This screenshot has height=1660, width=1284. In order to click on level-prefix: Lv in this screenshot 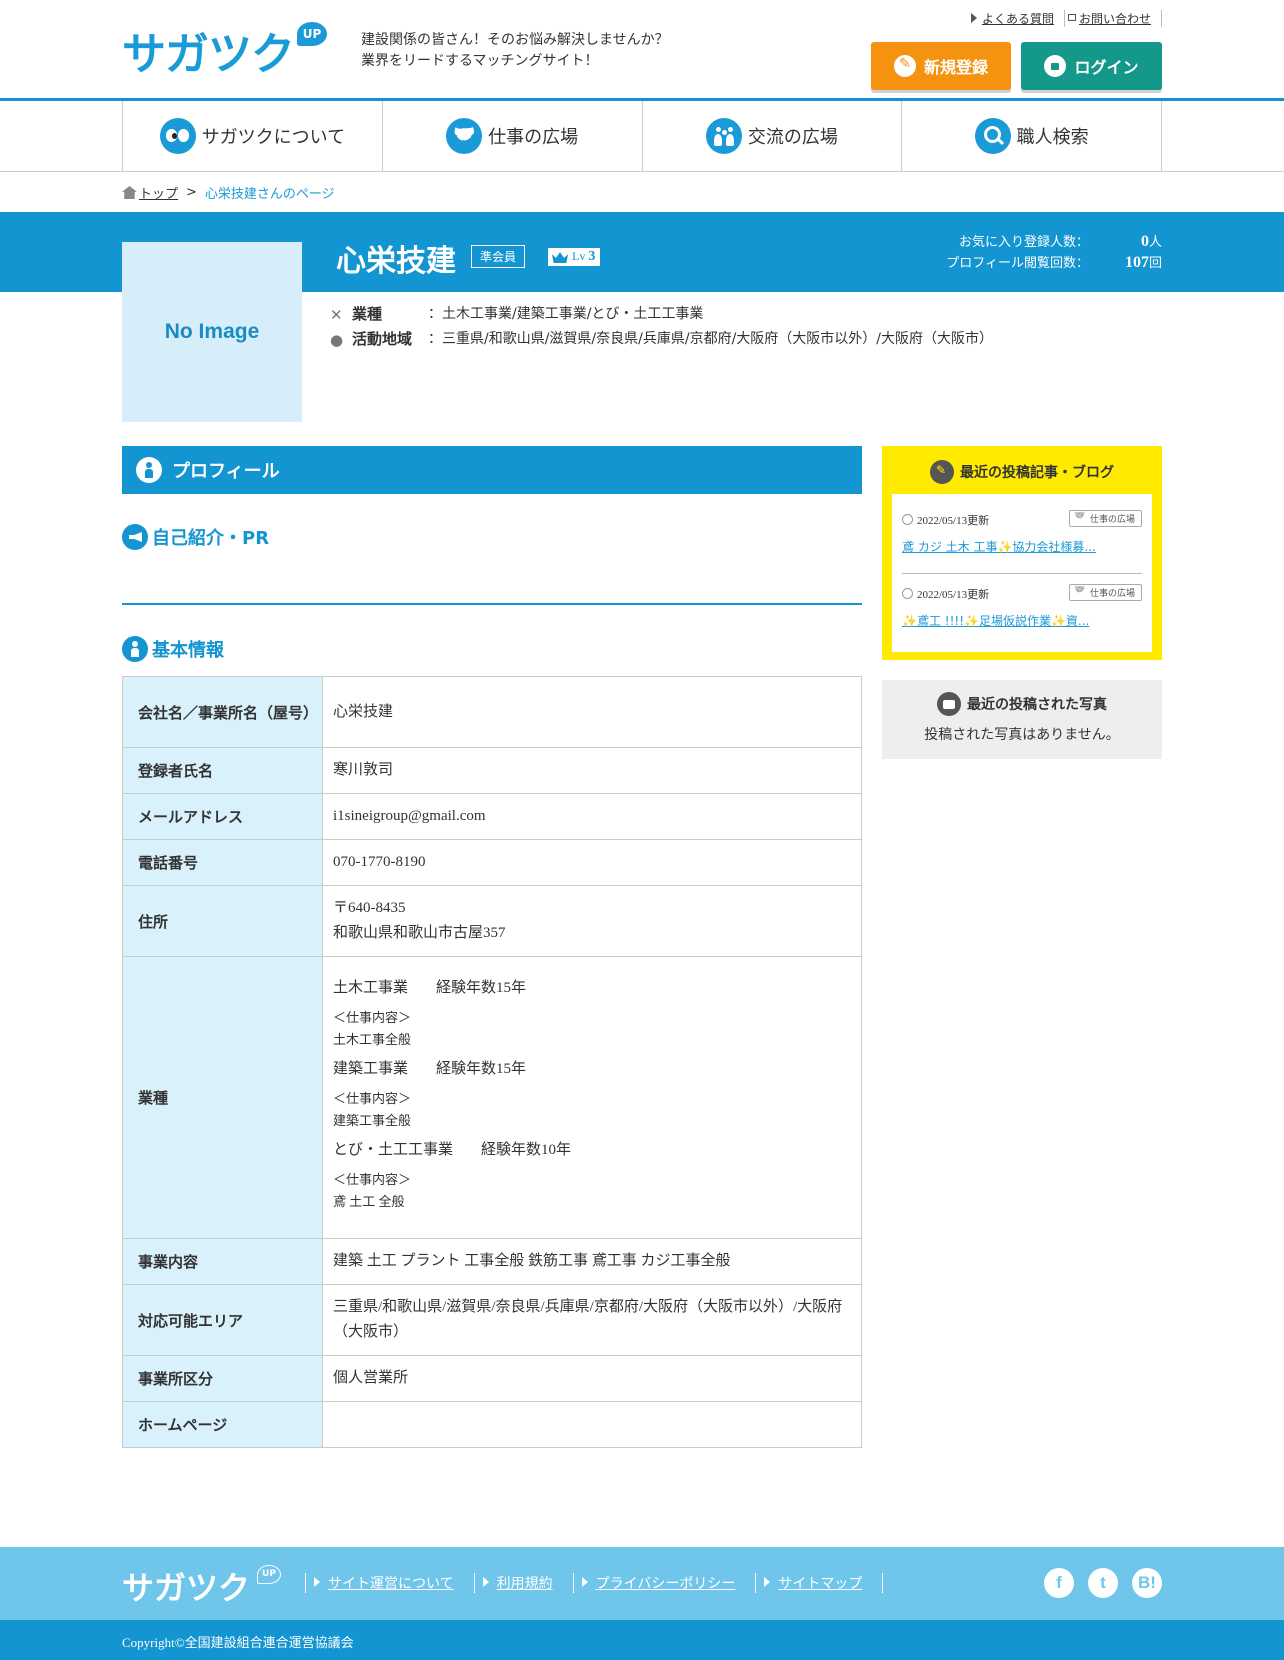, I will do `click(579, 256)`.